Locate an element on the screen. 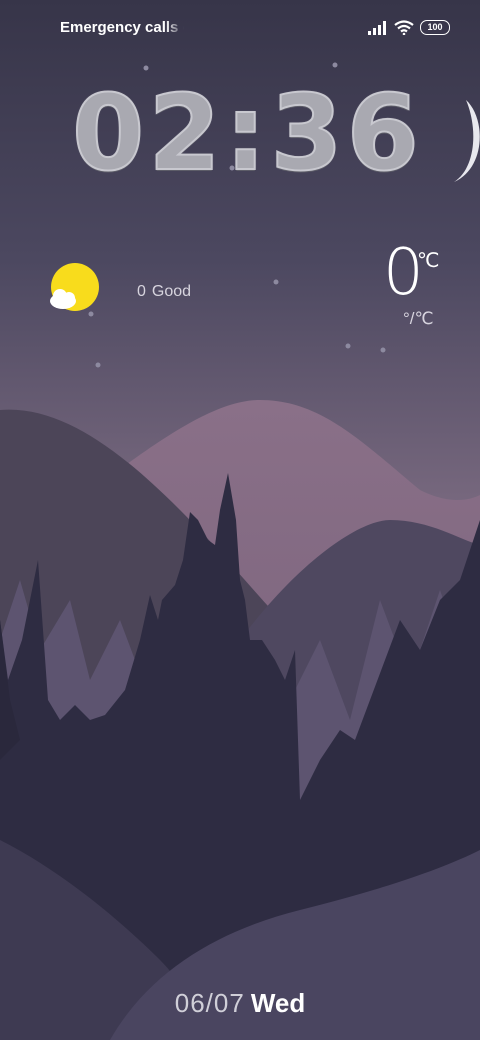 The height and width of the screenshot is (1040, 480). clock-time: 02:36 is located at coordinates (247, 133).